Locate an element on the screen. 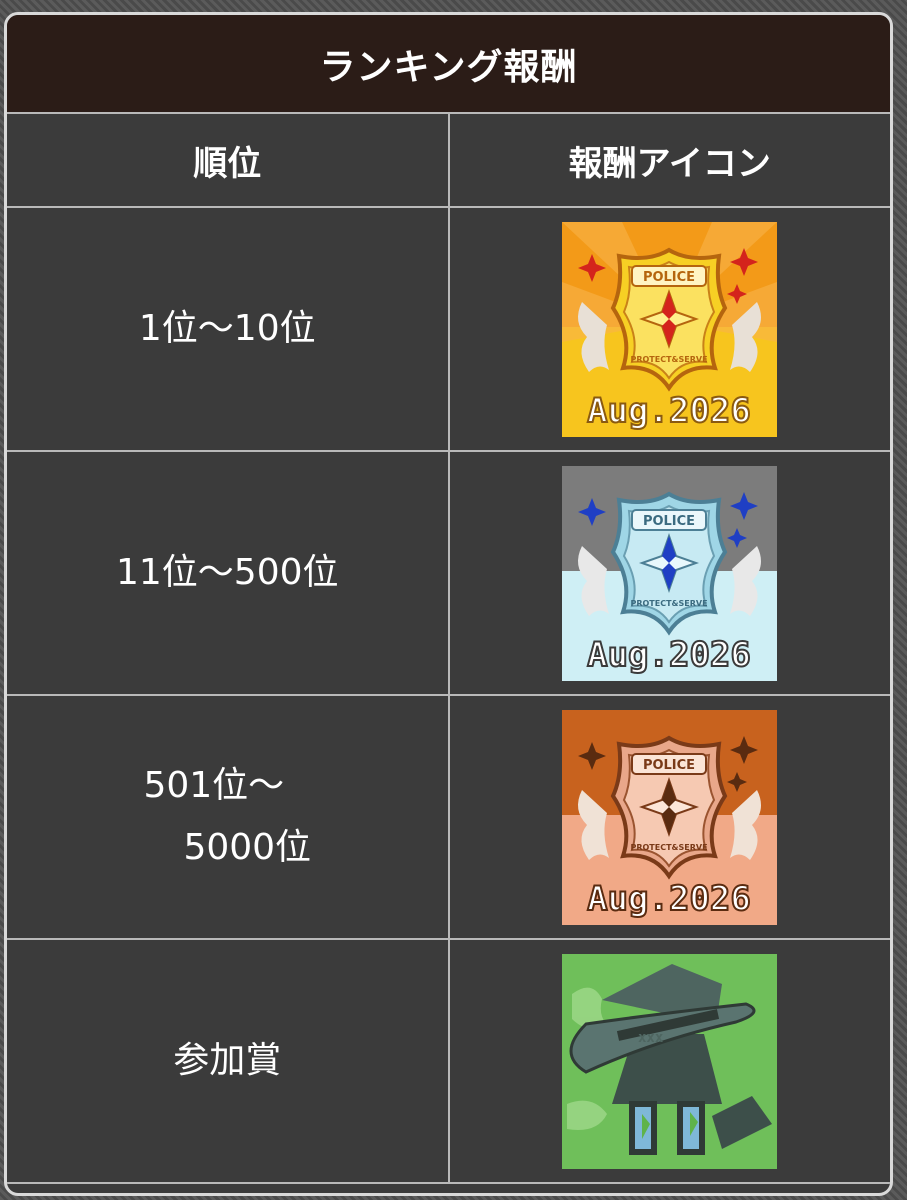 The height and width of the screenshot is (1200, 907). icon-cell: xxx is located at coordinates (668, 1061).